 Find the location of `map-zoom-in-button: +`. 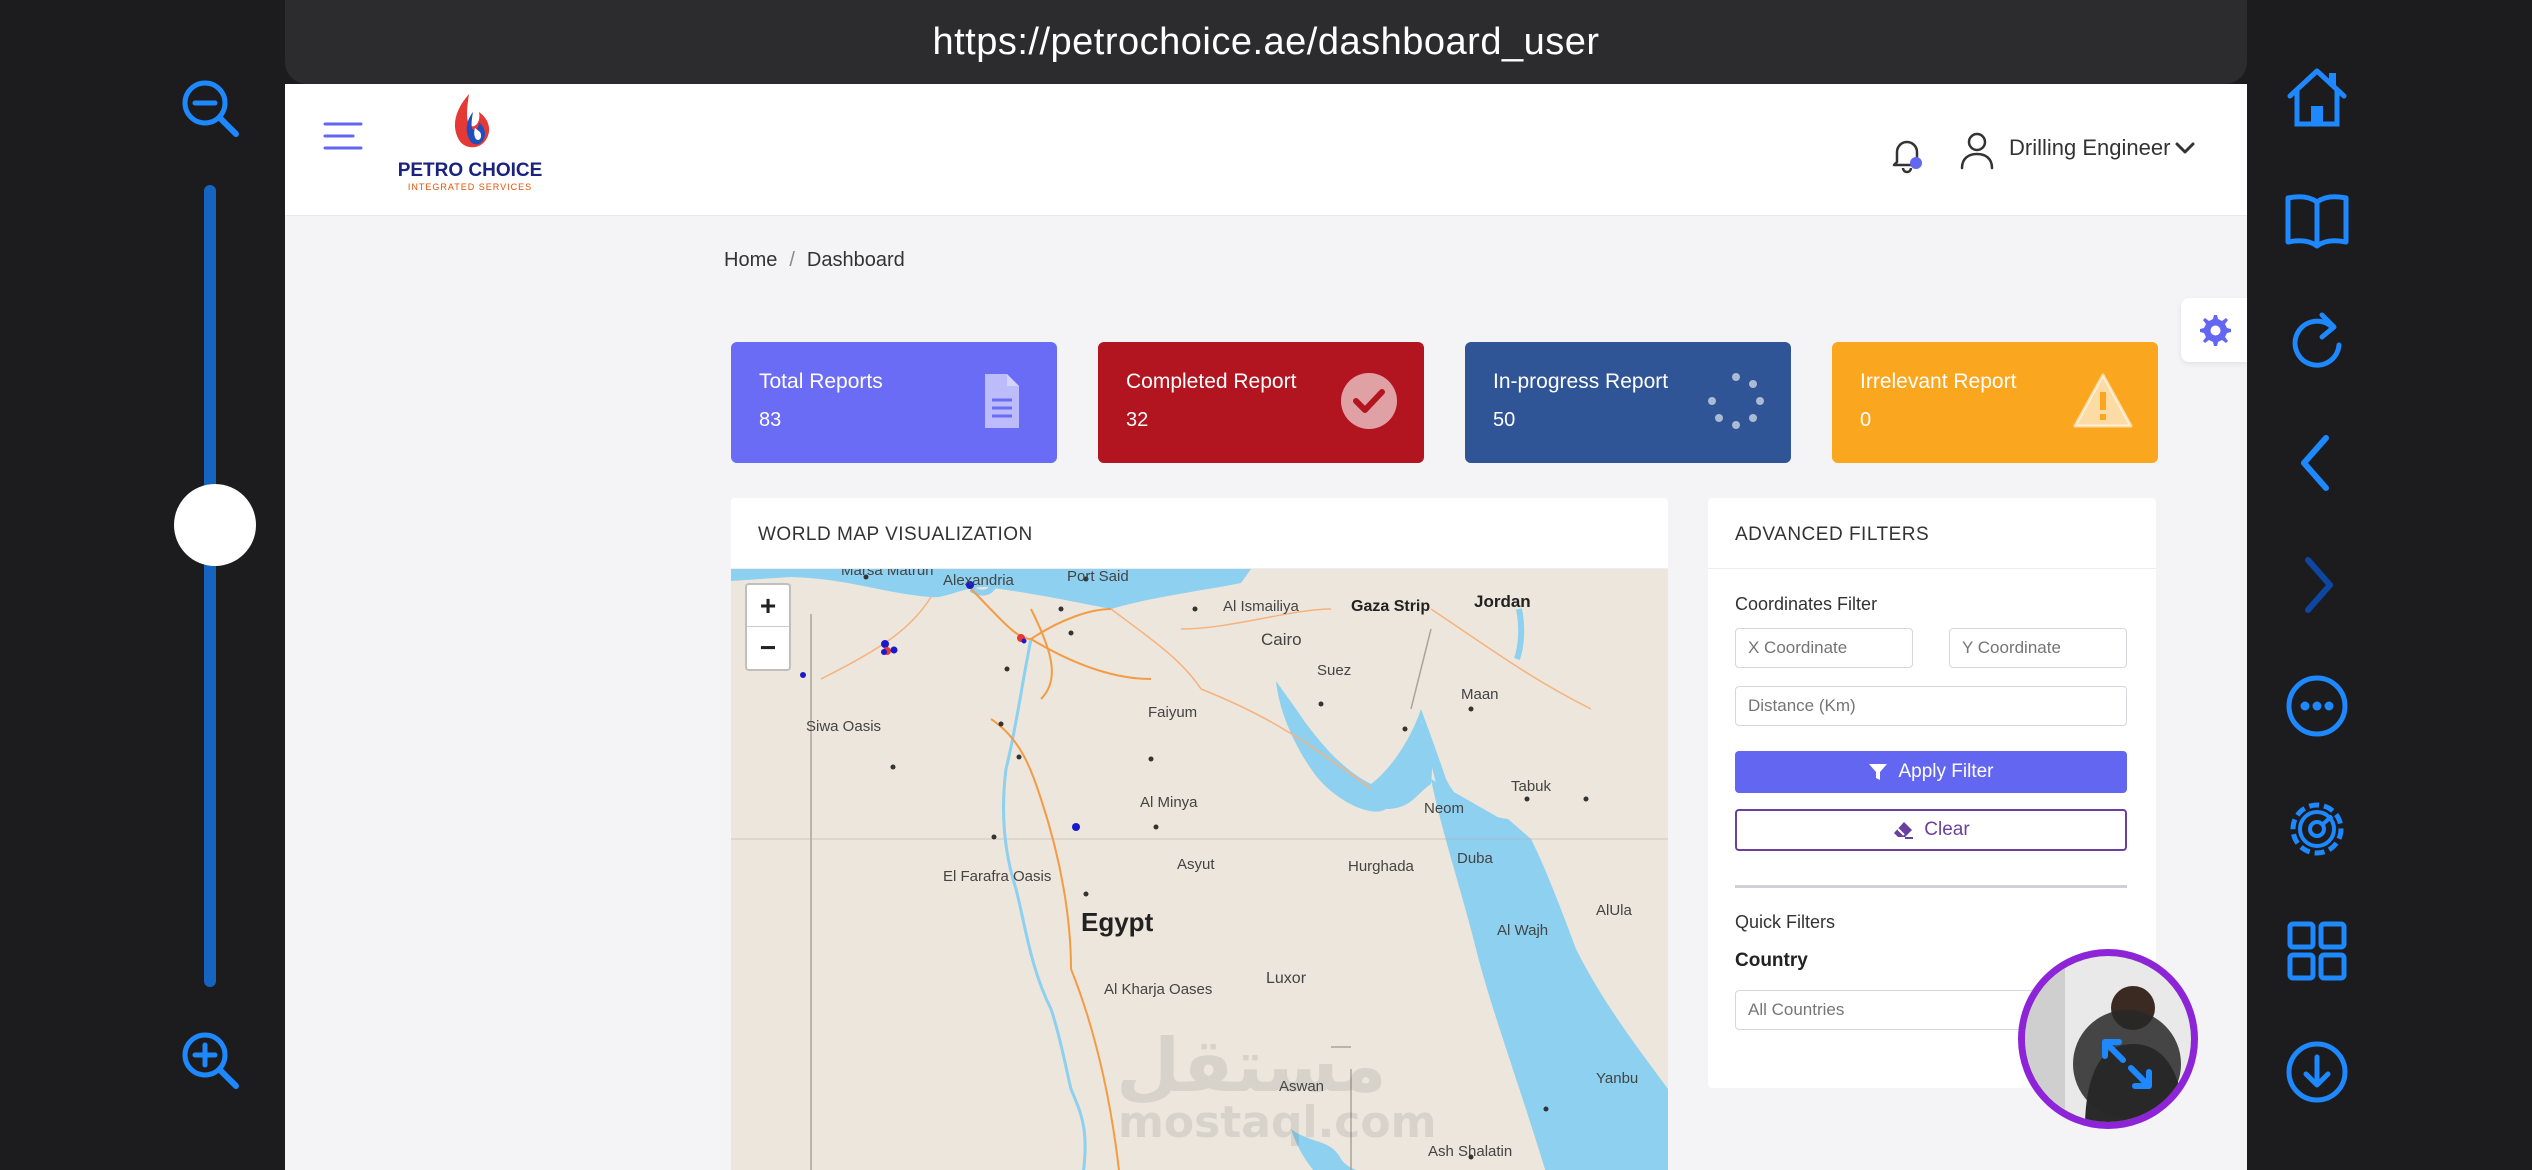

map-zoom-in-button: + is located at coordinates (768, 606).